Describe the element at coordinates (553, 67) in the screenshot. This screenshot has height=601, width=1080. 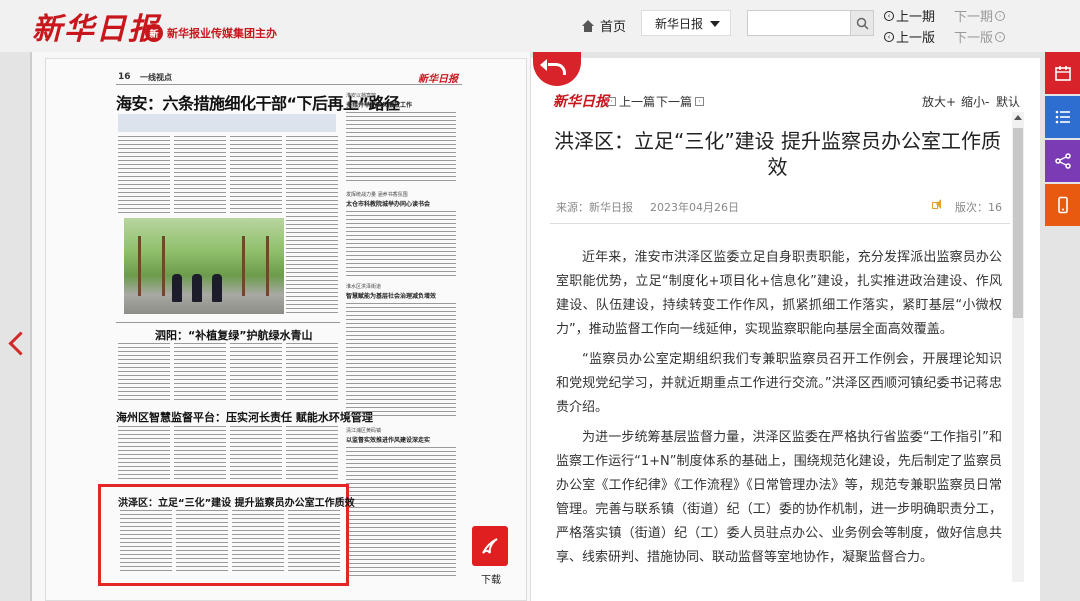
I see `back-arrow-icon` at that location.